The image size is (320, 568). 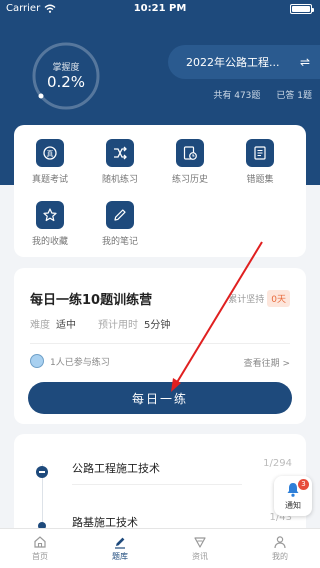 What do you see at coordinates (280, 556) in the screenshot?
I see `tab-label: 我的` at bounding box center [280, 556].